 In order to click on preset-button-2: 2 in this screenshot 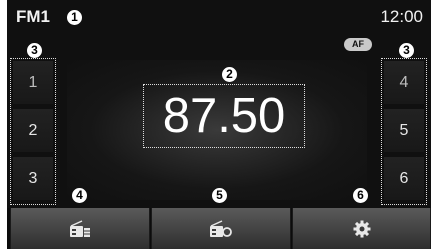, I will do `click(33, 130)`.